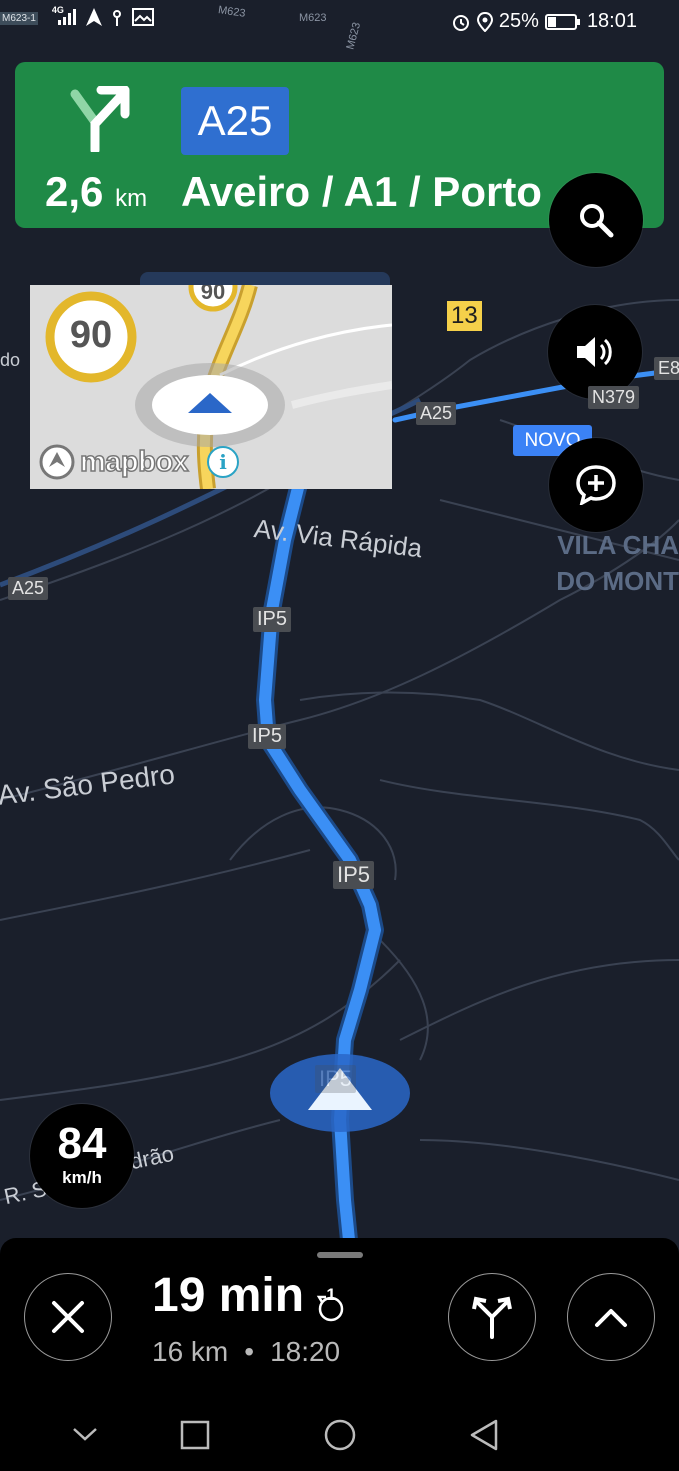 Image resolution: width=679 pixels, height=1471 pixels. I want to click on exit-number-badge: 13, so click(464, 316).